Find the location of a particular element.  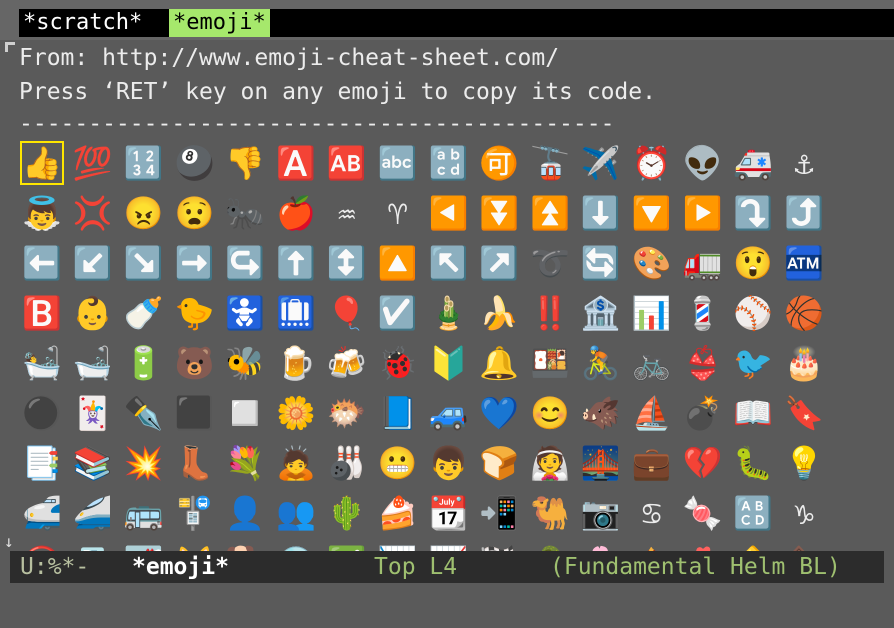

emoji-cell: 🐛 is located at coordinates (753, 463).